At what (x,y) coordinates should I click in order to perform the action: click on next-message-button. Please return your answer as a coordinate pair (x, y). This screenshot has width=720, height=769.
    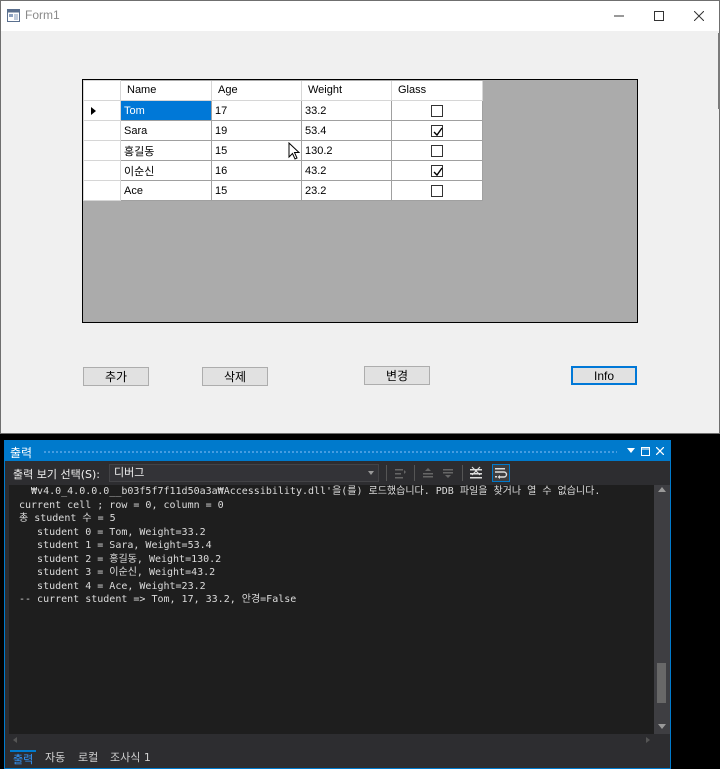
    Looking at the image, I should click on (448, 473).